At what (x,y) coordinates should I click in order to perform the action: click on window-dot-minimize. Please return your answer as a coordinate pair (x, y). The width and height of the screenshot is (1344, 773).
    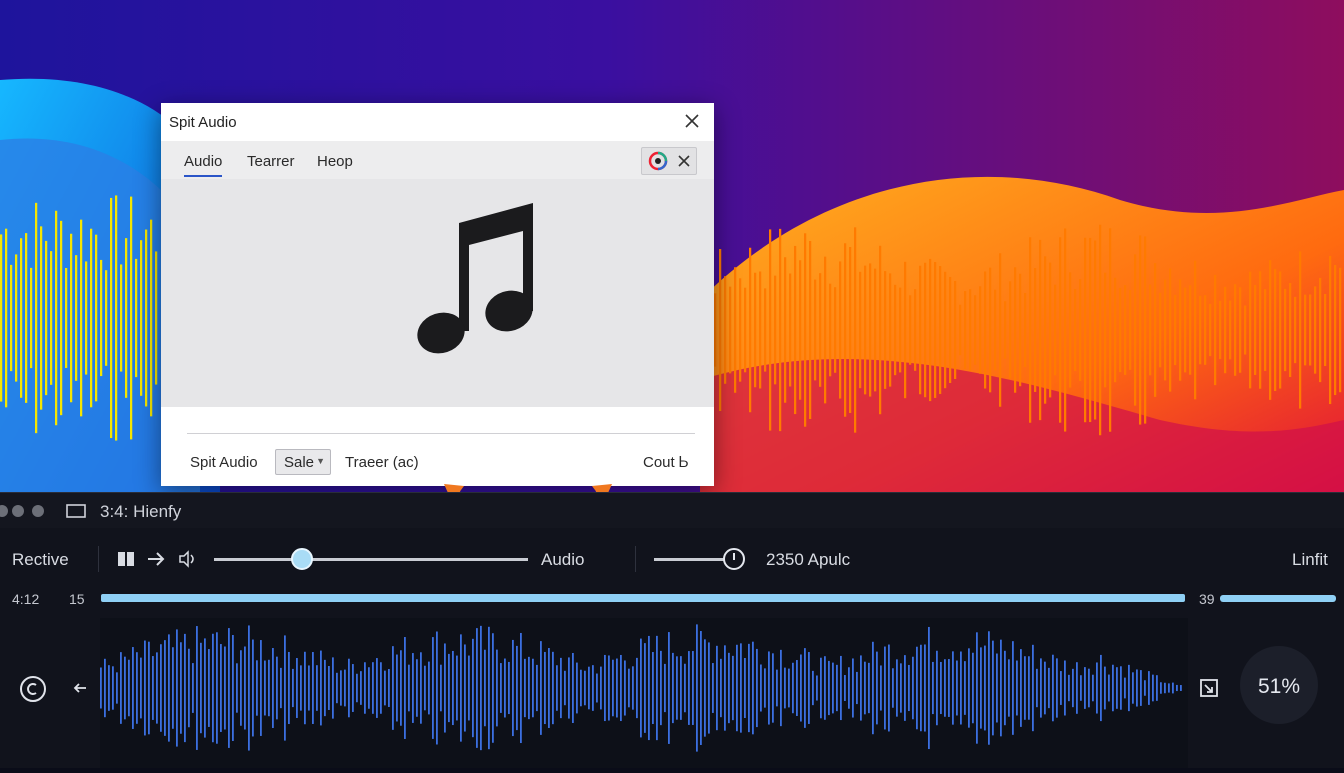
    Looking at the image, I should click on (18, 511).